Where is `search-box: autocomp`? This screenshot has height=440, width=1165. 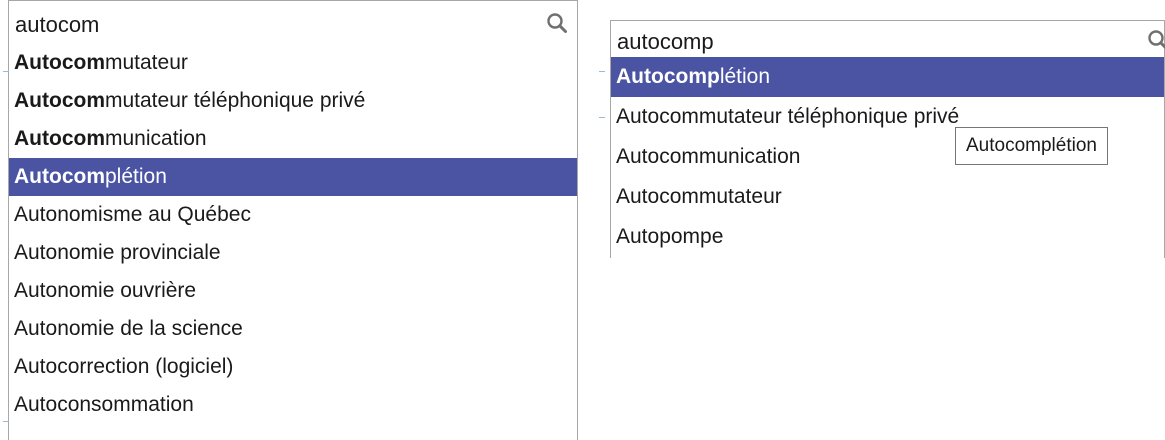 search-box: autocomp is located at coordinates (887, 39).